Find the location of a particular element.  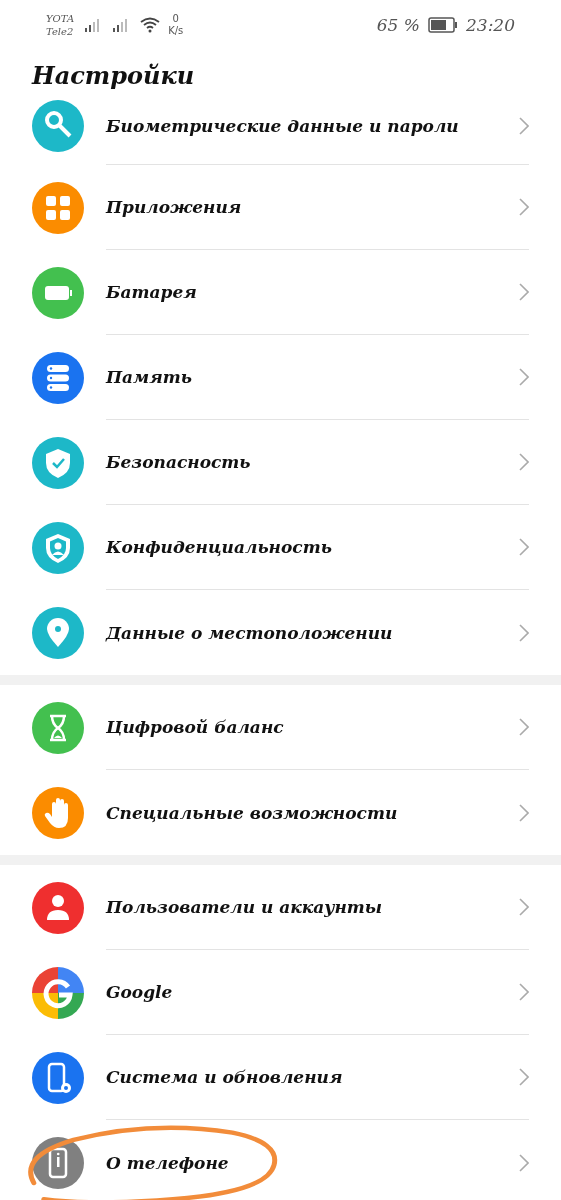

settings-item: Батарея is located at coordinates (280, 292).